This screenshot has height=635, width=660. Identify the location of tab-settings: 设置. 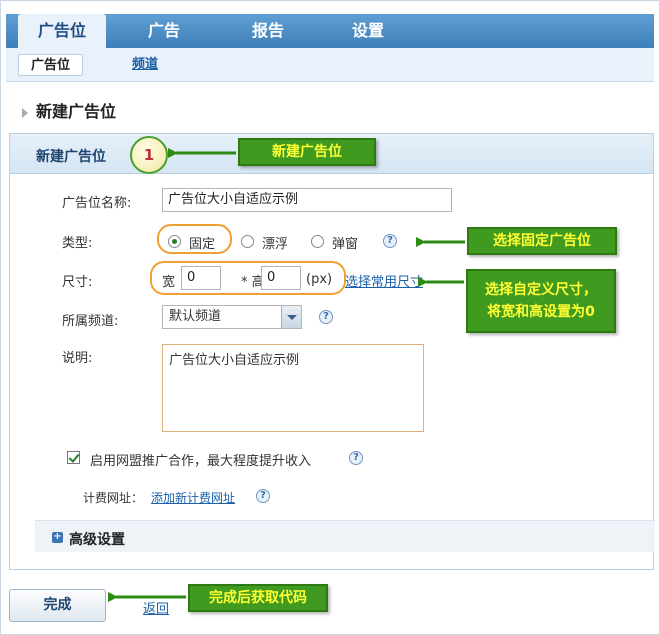
(368, 31).